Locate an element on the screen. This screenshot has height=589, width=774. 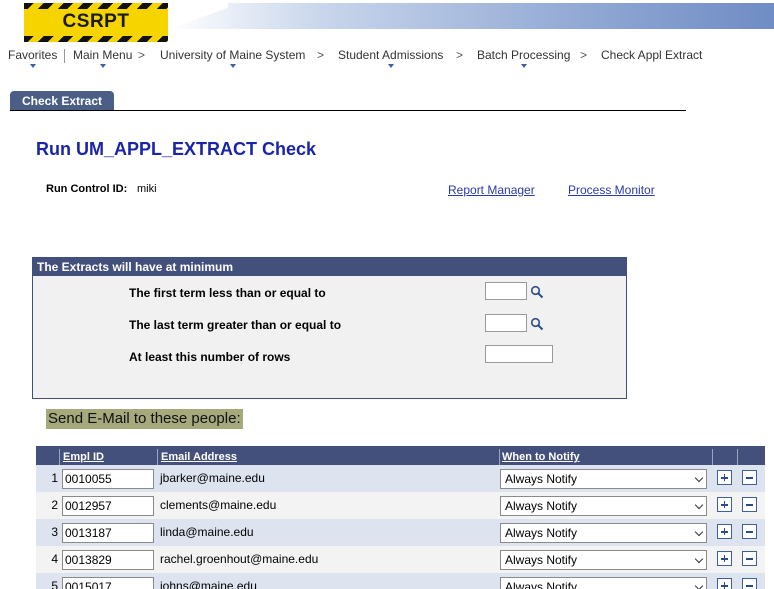
logo-text: CSRPT is located at coordinates (96, 21).